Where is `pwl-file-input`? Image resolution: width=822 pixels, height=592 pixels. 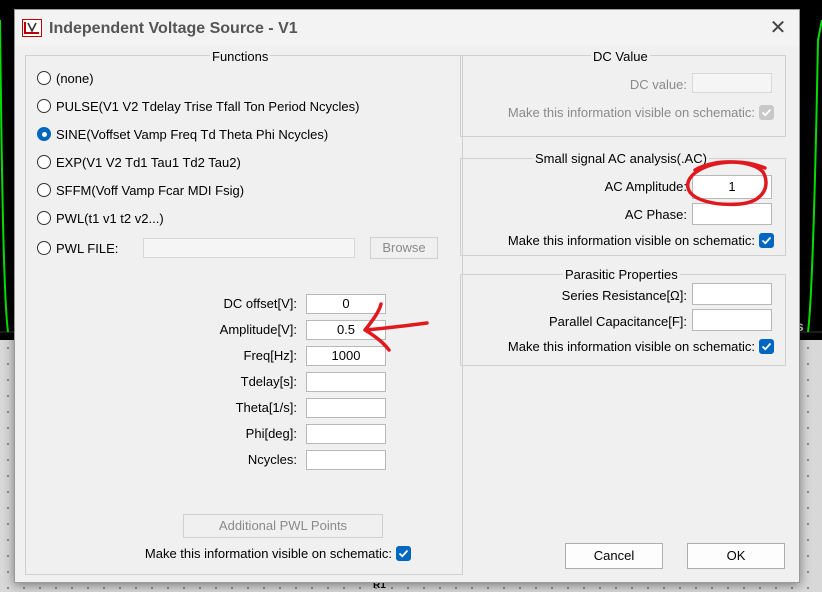
pwl-file-input is located at coordinates (249, 248).